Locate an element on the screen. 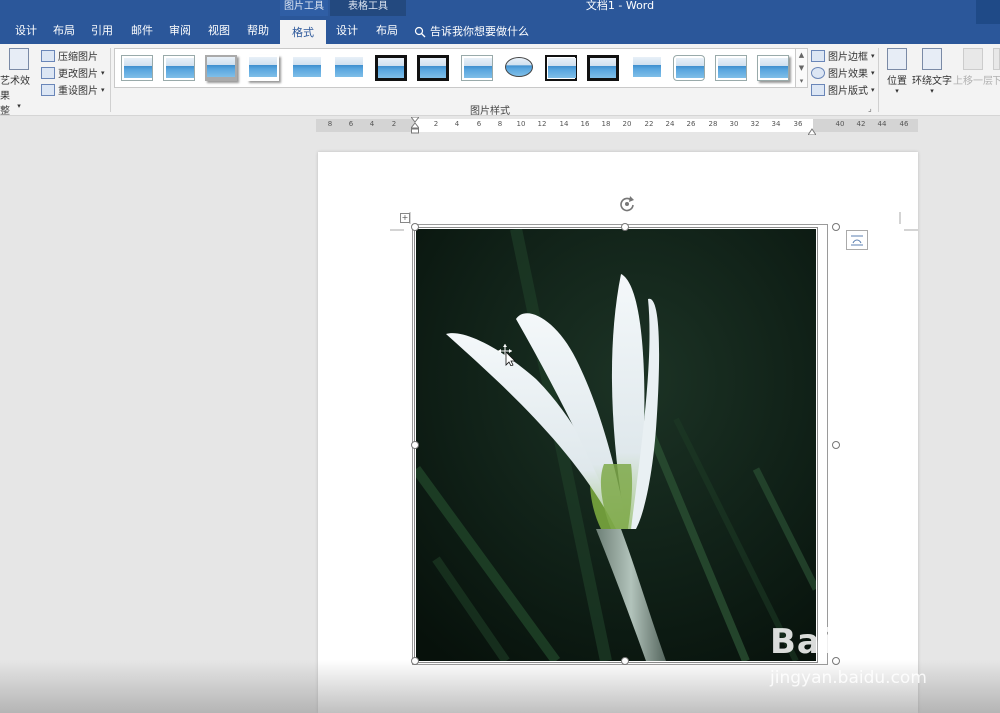  ruler-tick: 24 is located at coordinates (670, 124).